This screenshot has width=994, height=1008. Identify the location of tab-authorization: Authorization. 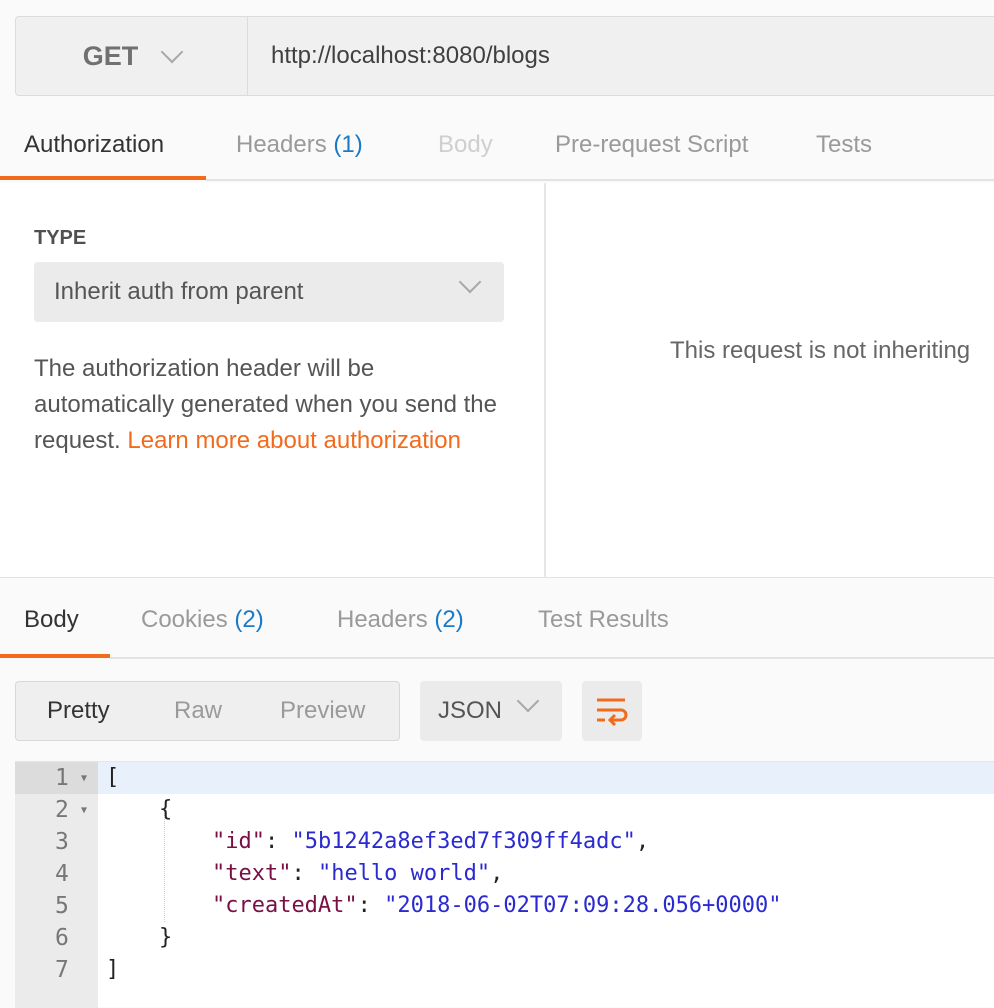
(94, 145).